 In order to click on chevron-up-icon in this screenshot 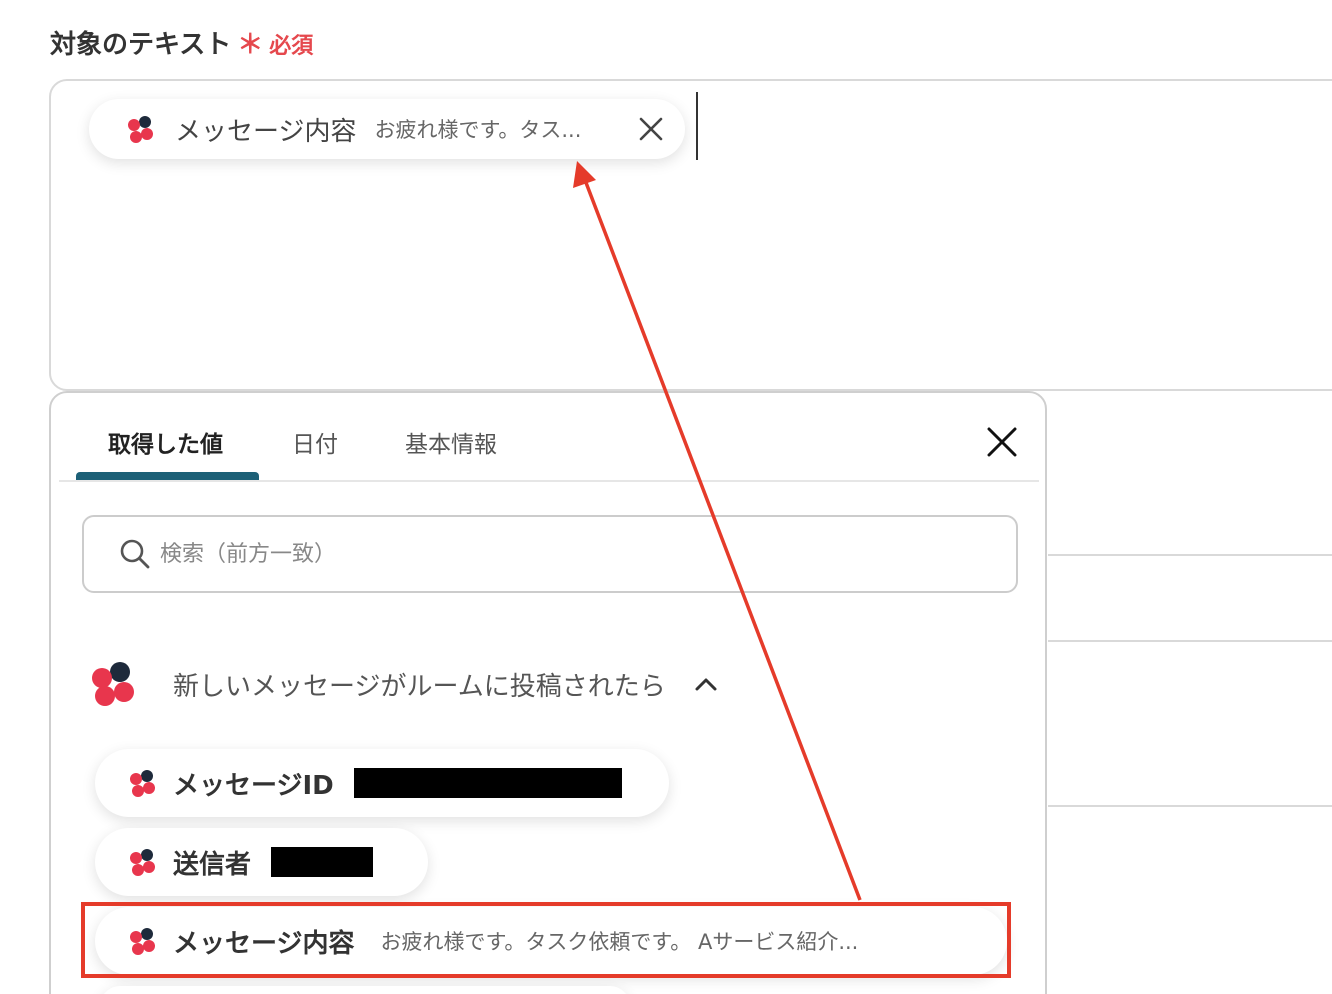, I will do `click(706, 684)`.